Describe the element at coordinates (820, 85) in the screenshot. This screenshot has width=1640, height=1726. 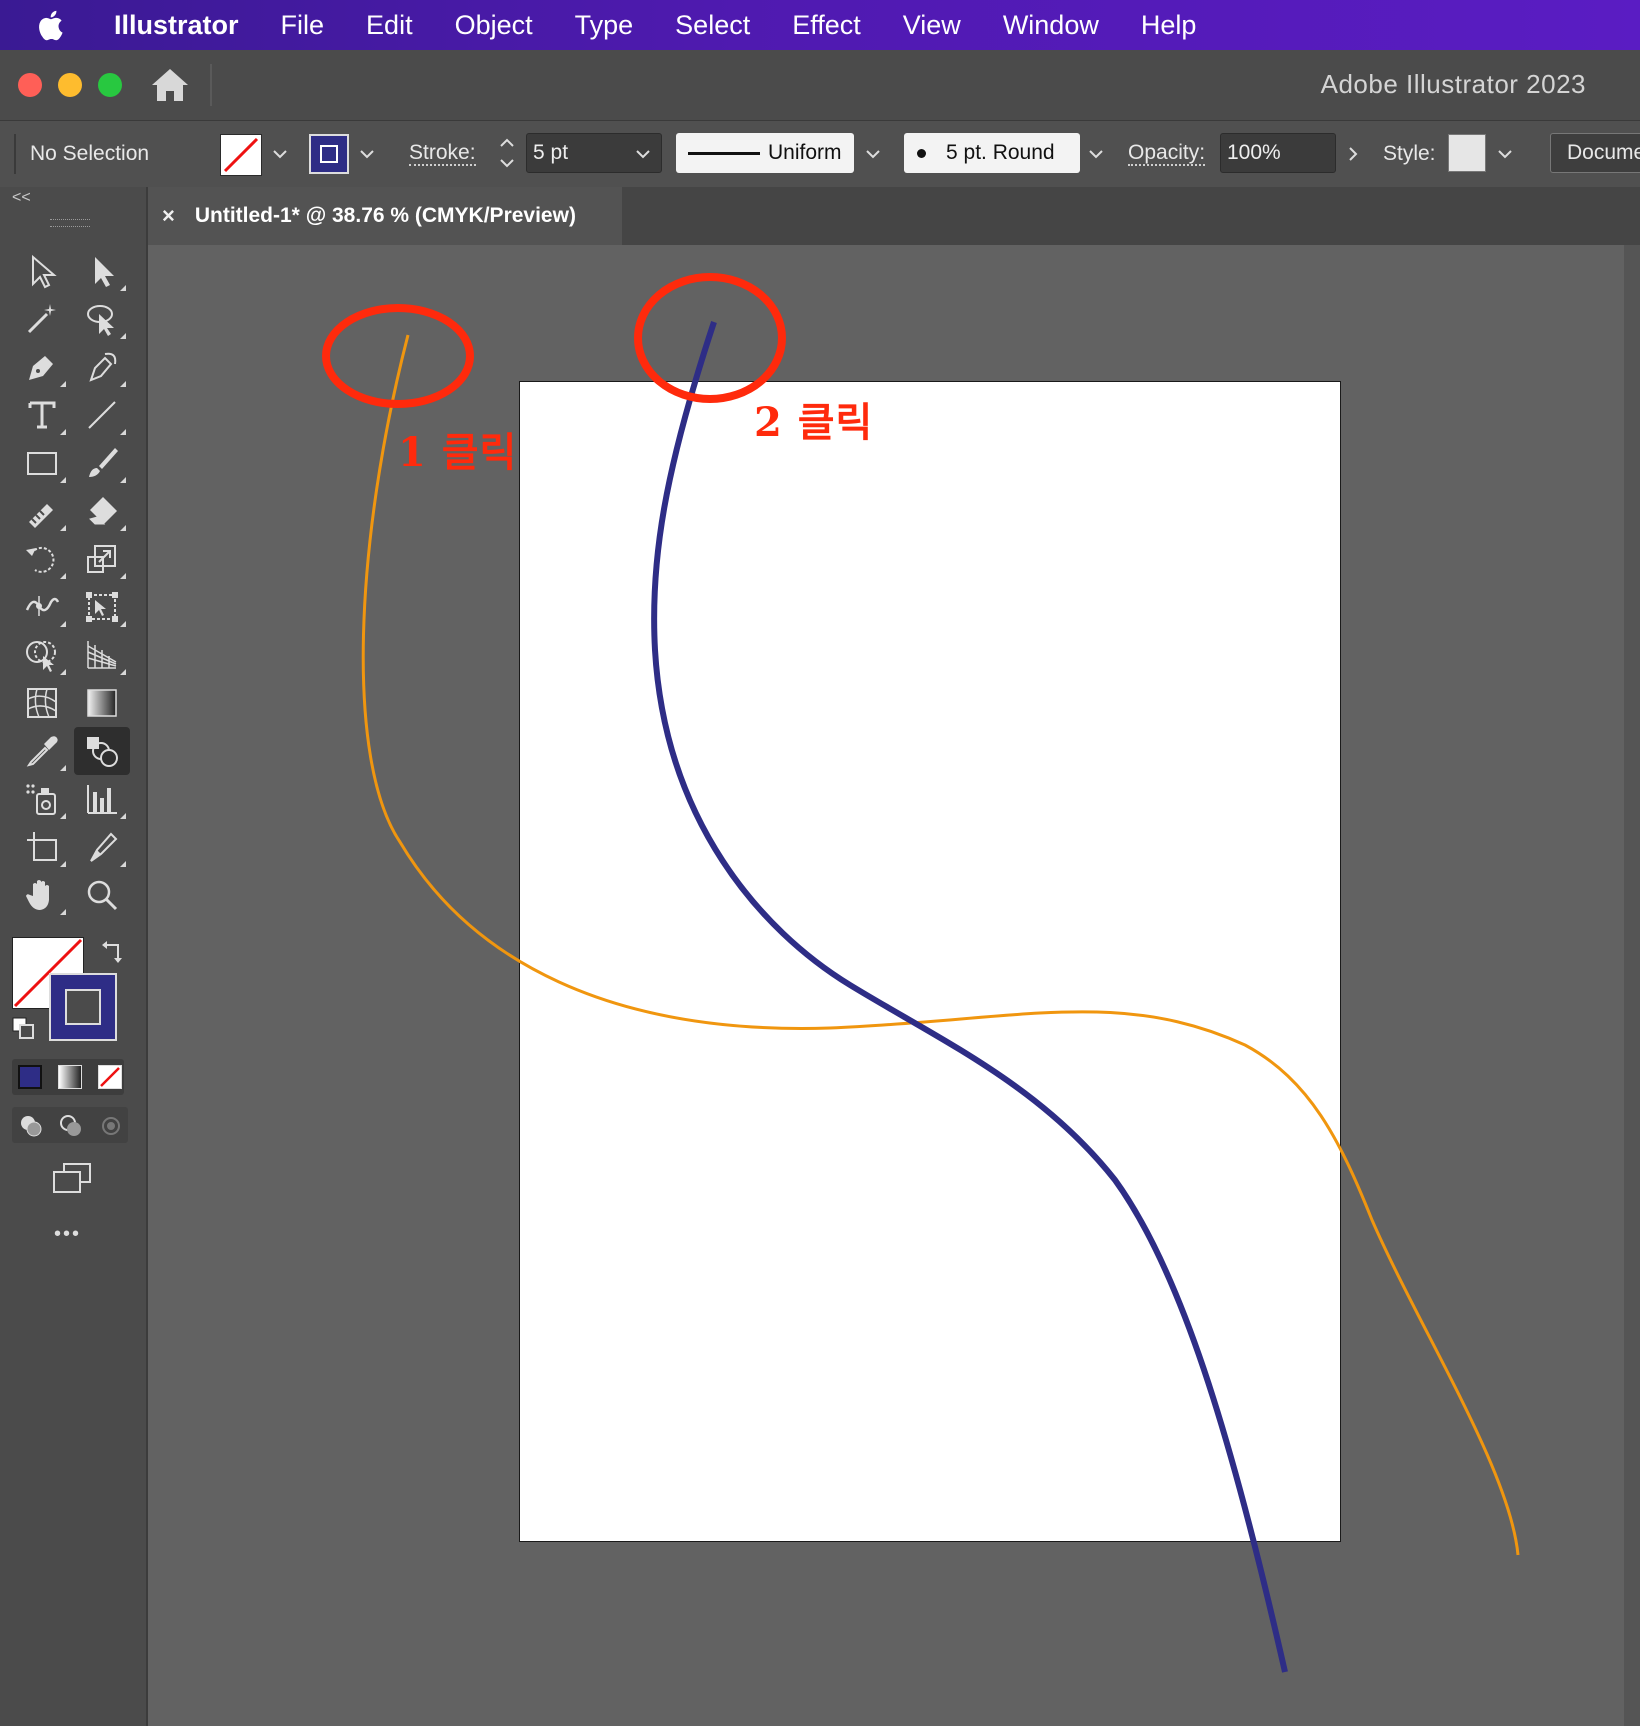
I see `window-title-bar: Adobe Illustrator 2023` at that location.